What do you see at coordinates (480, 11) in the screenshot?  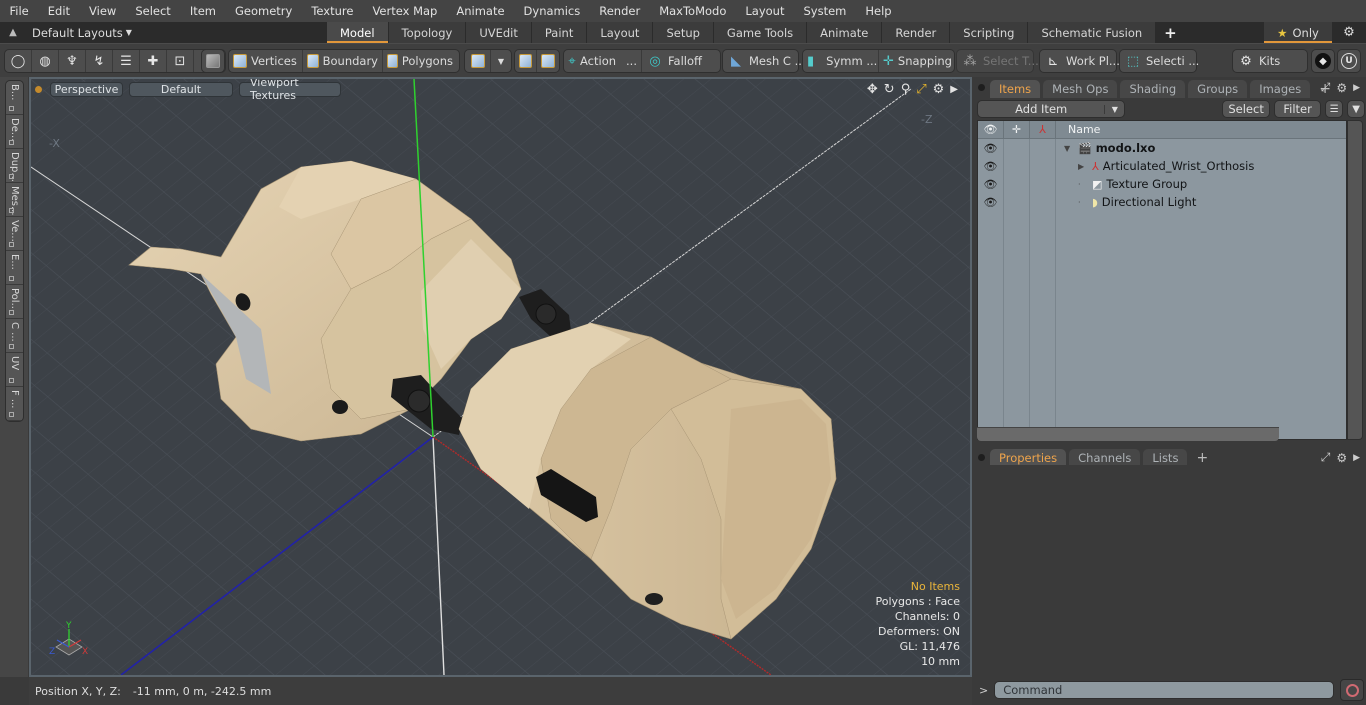 I see `menu-animate: Animate` at bounding box center [480, 11].